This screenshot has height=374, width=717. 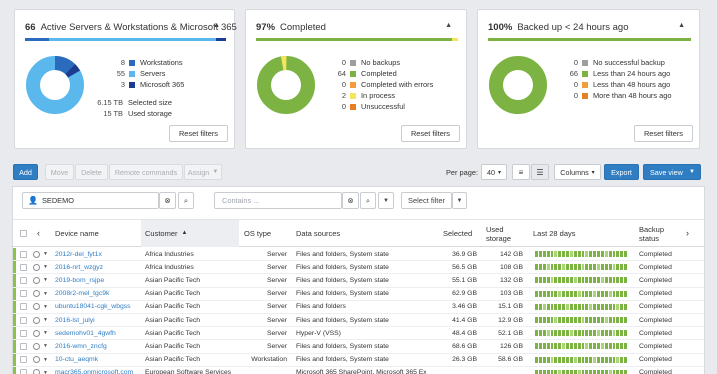 I want to click on compact-view-button: ☰, so click(x=540, y=172).